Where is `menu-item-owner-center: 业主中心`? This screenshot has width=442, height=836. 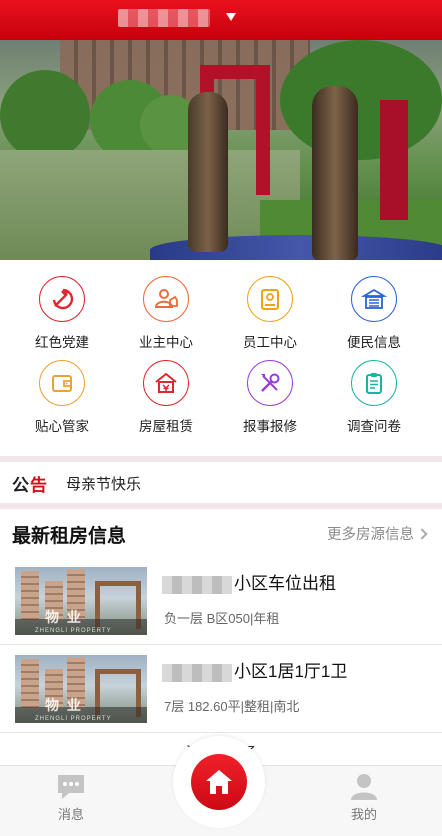
menu-item-owner-center: 业主中心 is located at coordinates (166, 311).